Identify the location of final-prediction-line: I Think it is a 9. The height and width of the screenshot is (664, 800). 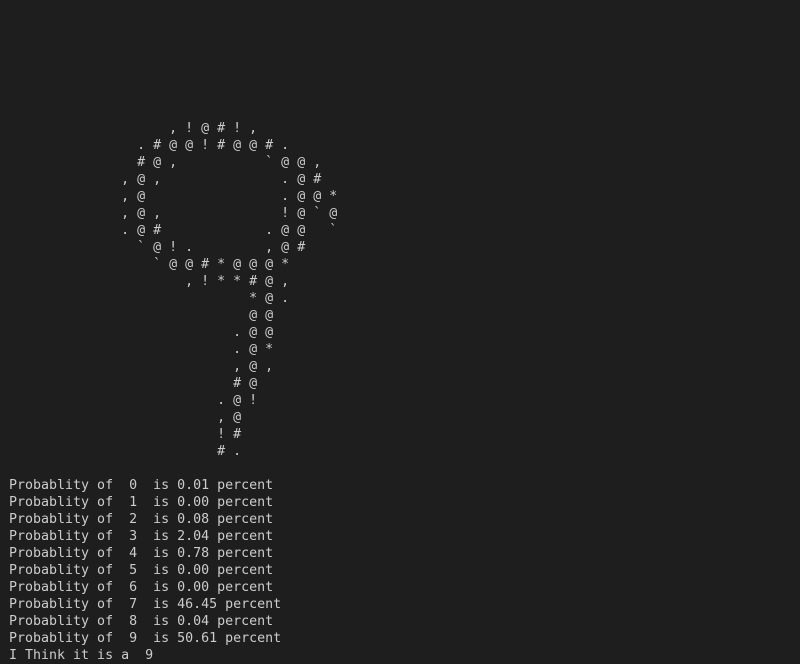
(81, 655).